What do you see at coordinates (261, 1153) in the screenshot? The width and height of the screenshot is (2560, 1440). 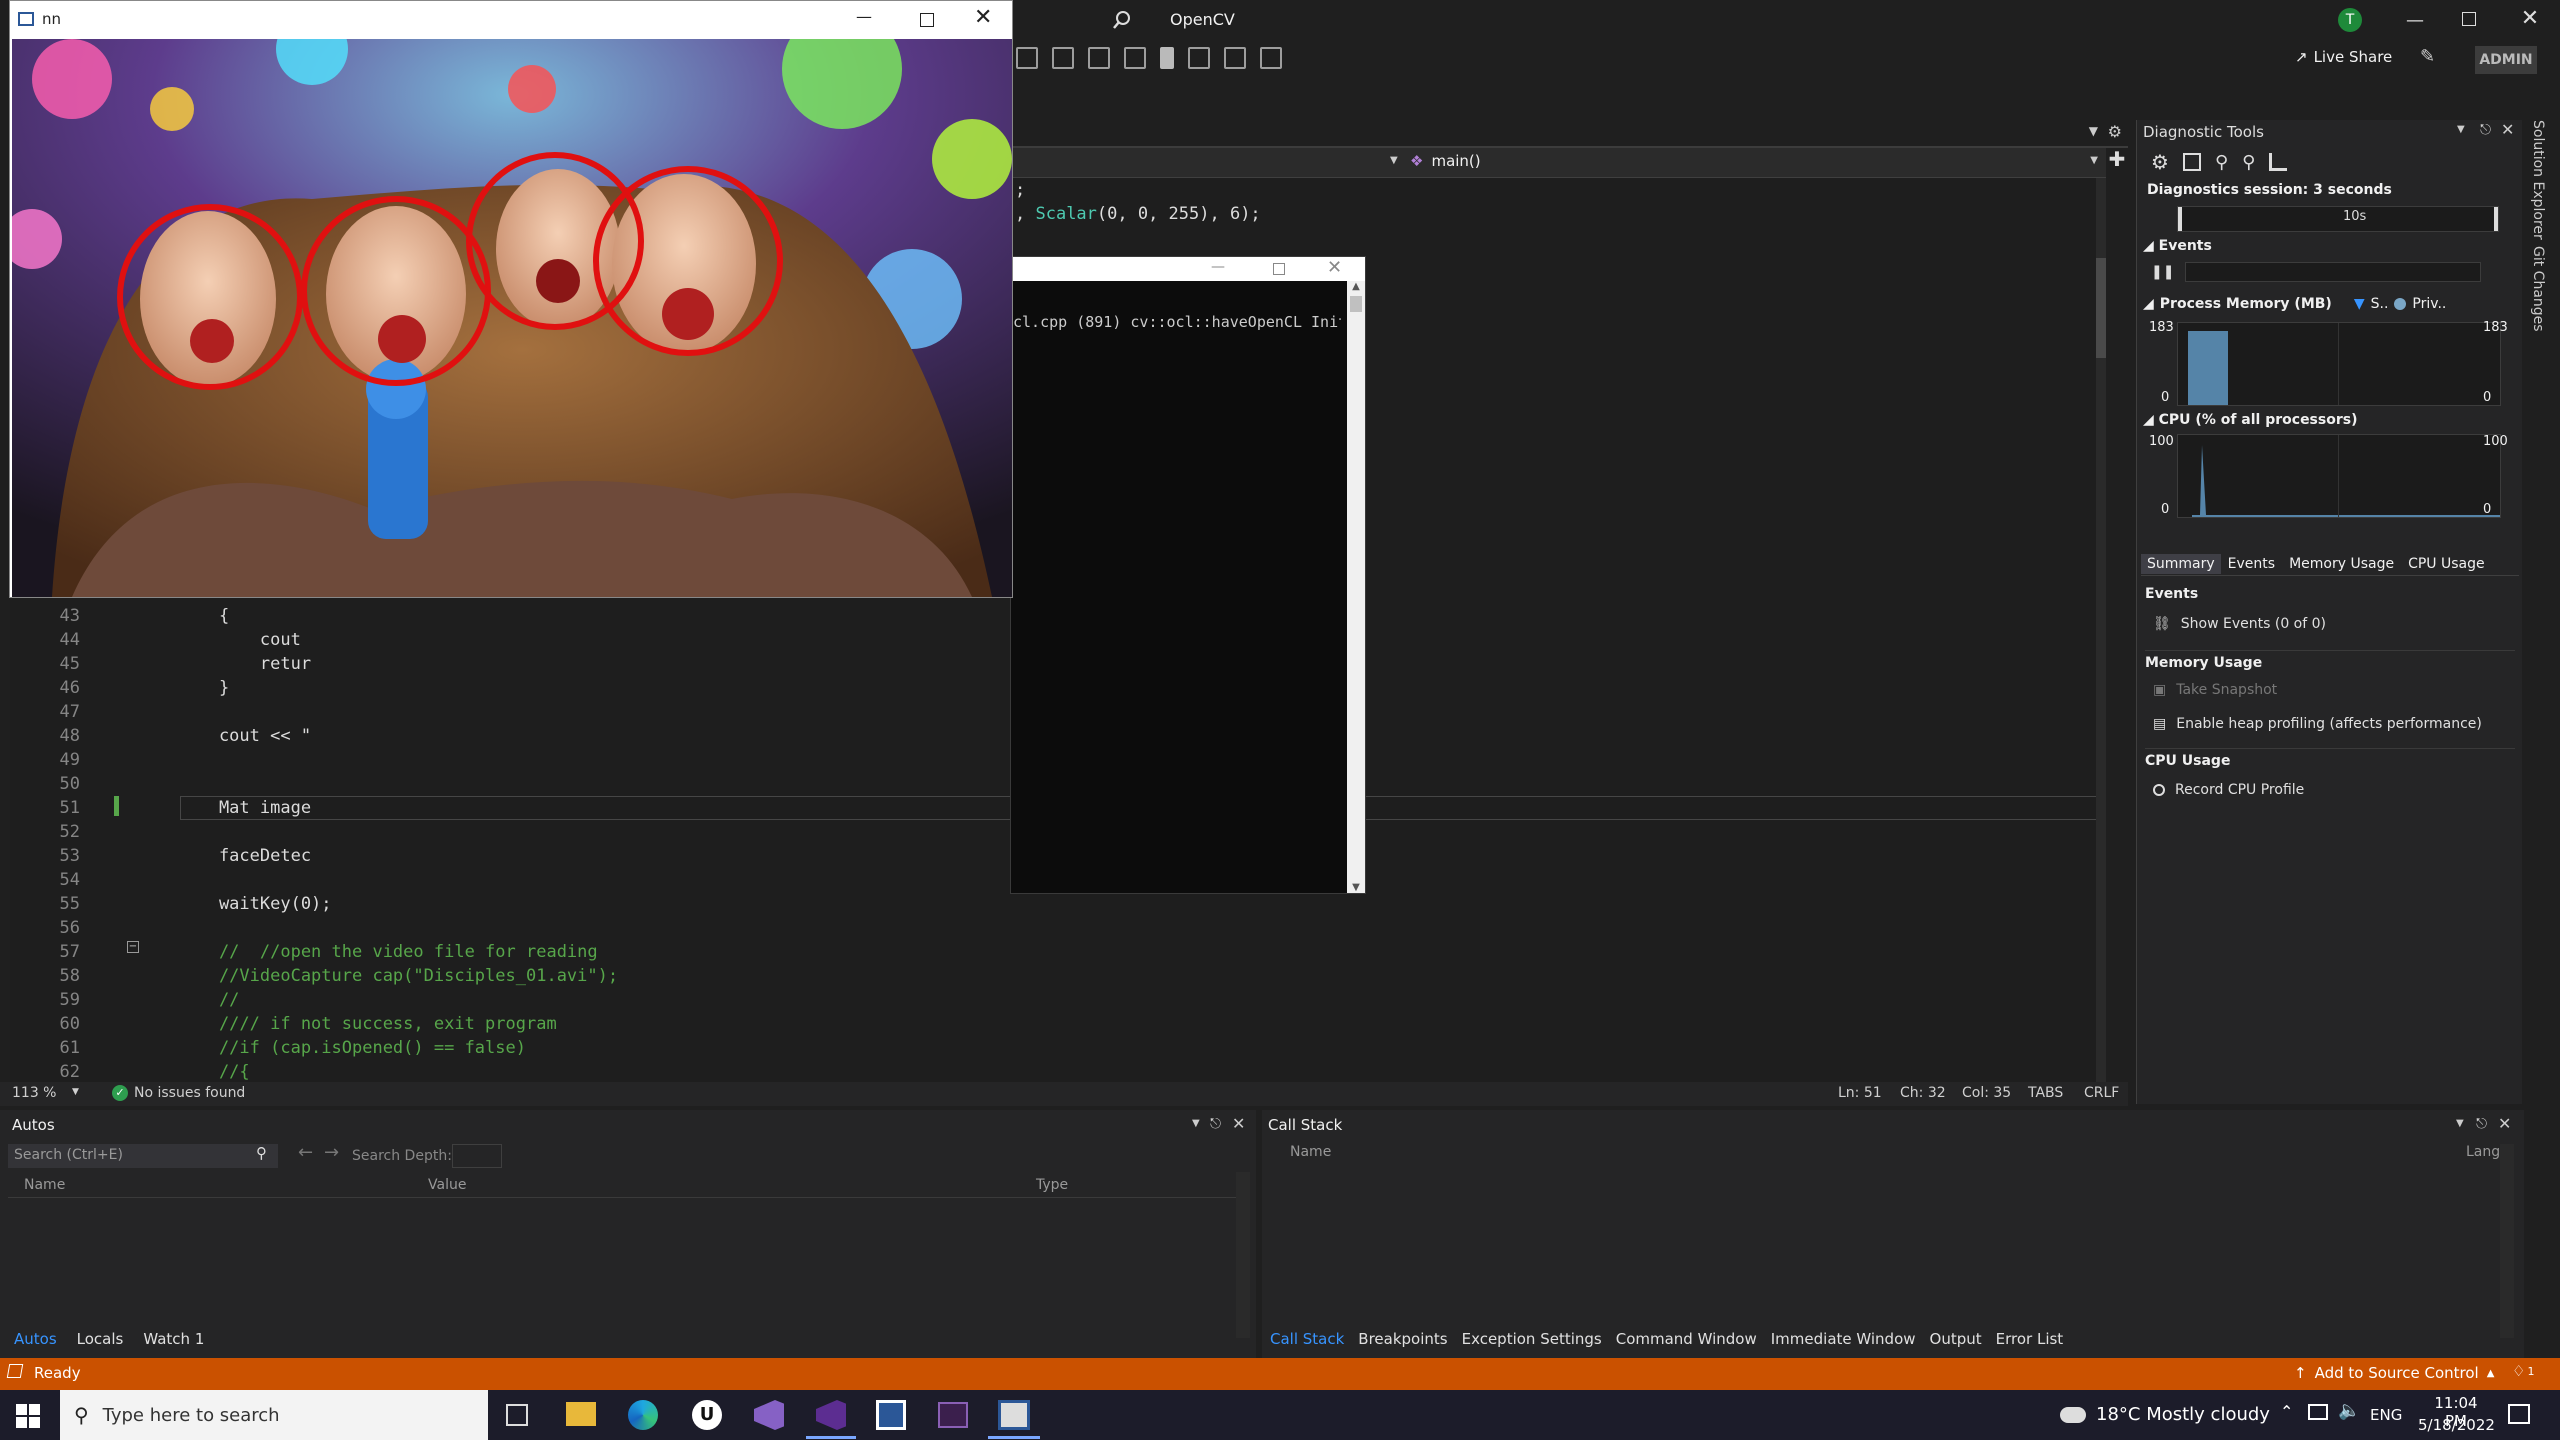 I see `autos-search-icon: ⚲` at bounding box center [261, 1153].